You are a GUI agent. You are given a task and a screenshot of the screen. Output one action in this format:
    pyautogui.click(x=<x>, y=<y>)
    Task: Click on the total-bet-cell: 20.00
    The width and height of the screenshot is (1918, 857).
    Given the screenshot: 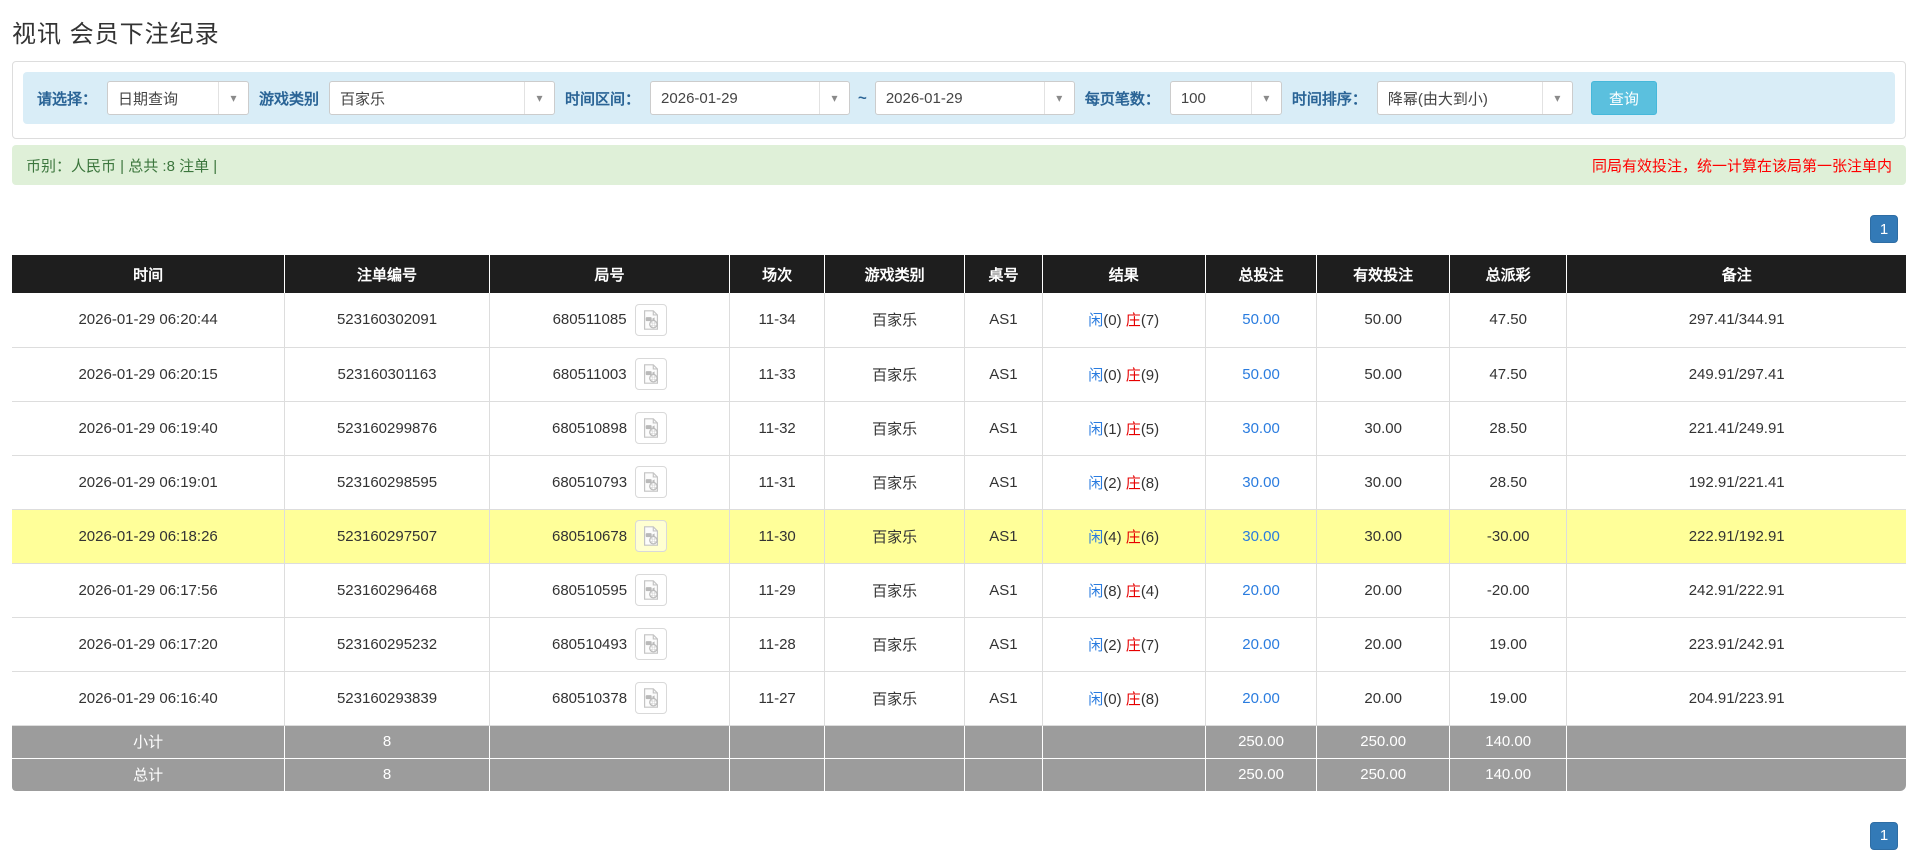 What is the action you would take?
    pyautogui.click(x=1261, y=644)
    